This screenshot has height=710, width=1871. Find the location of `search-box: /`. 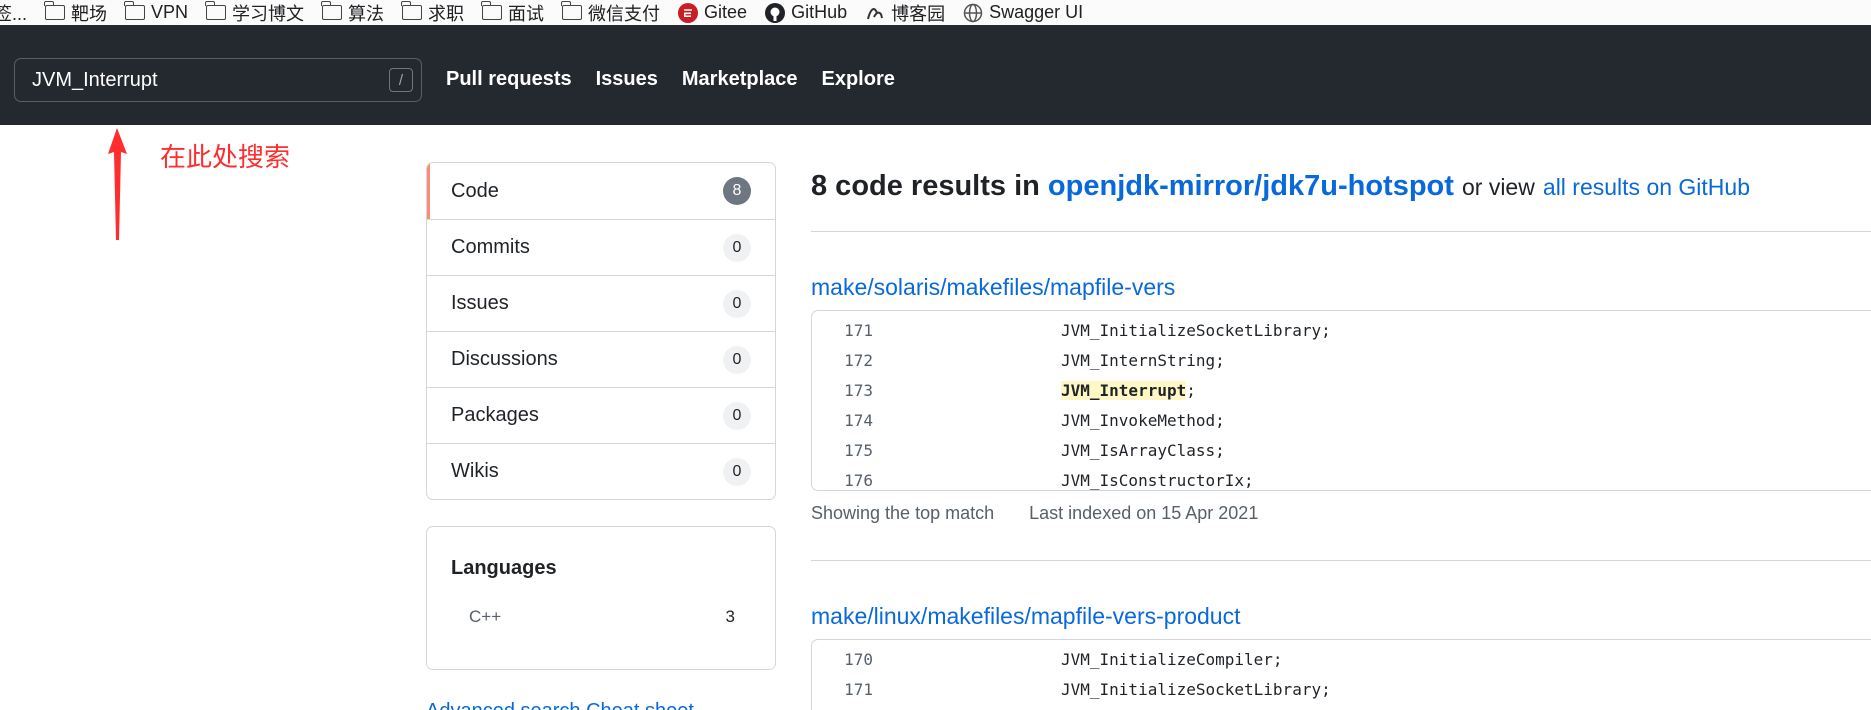

search-box: / is located at coordinates (218, 80).